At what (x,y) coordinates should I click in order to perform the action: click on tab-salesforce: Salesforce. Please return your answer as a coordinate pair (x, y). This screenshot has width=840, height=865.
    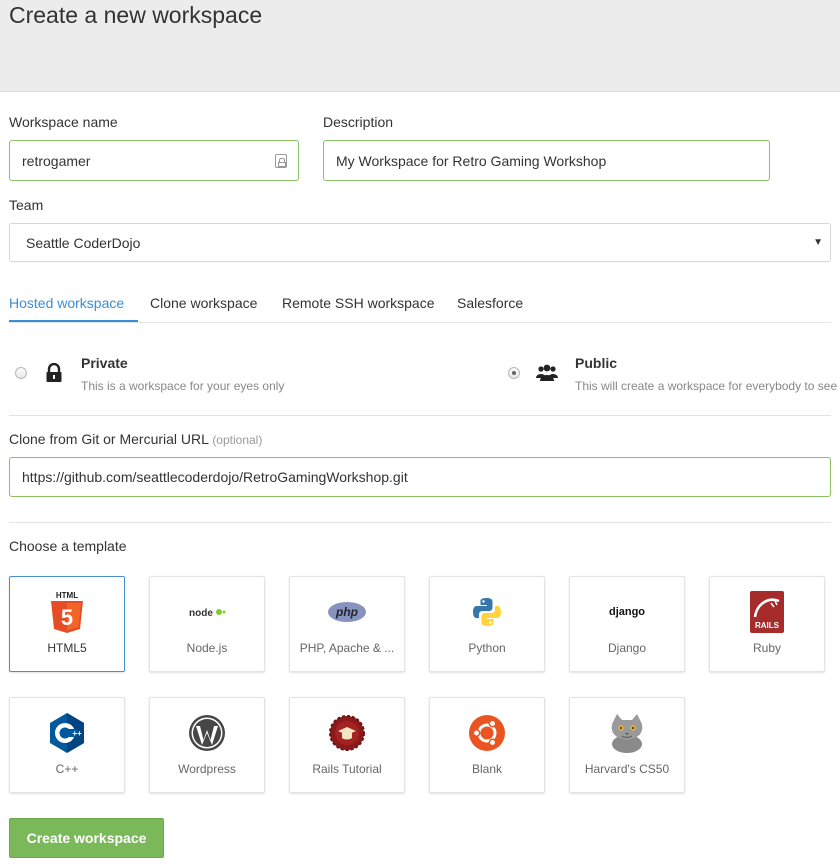
    Looking at the image, I should click on (490, 303).